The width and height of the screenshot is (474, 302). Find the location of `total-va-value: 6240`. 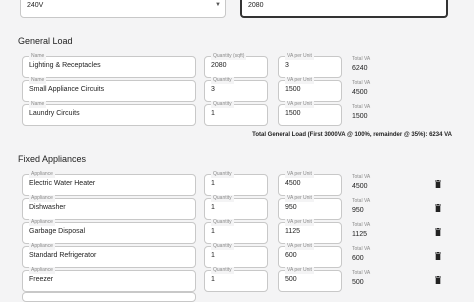

total-va-value: 6240 is located at coordinates (360, 68).